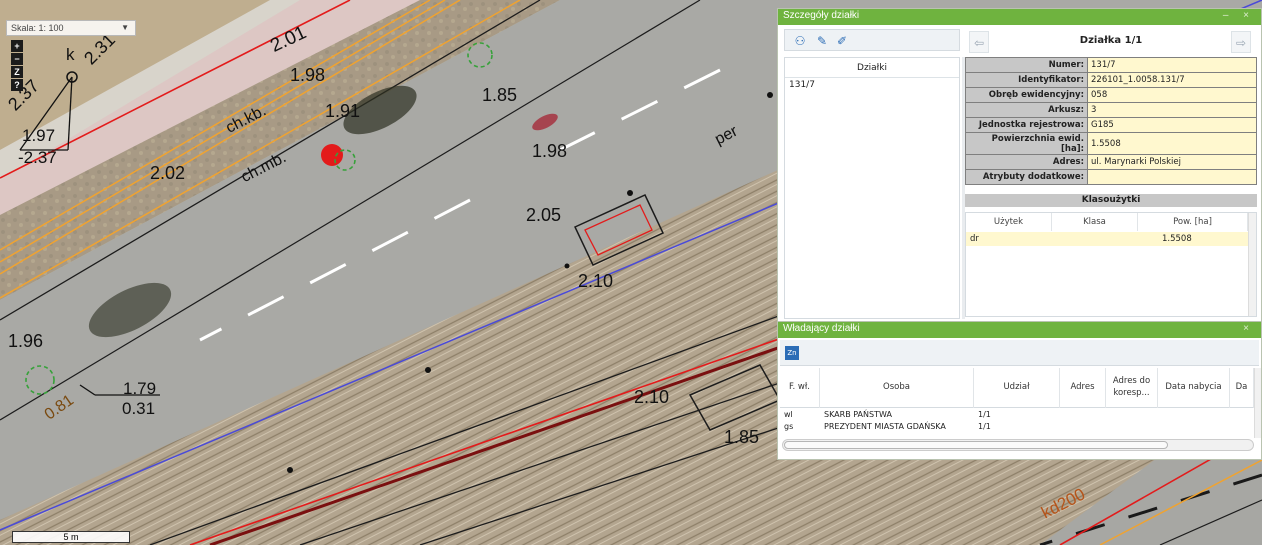  What do you see at coordinates (858, 414) in the screenshot?
I see `table-cell: SKARB PAŃSTWA` at bounding box center [858, 414].